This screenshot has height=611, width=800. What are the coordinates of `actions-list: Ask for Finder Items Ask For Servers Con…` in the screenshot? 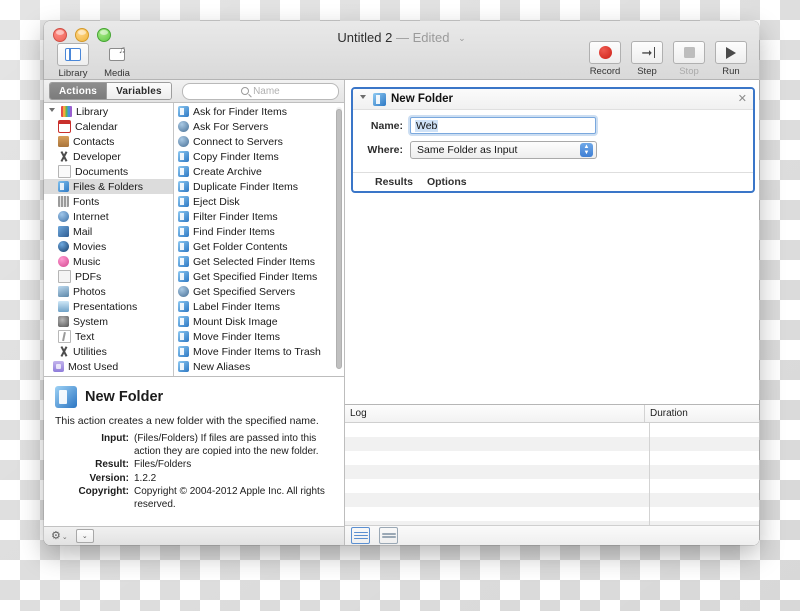 It's located at (259, 239).